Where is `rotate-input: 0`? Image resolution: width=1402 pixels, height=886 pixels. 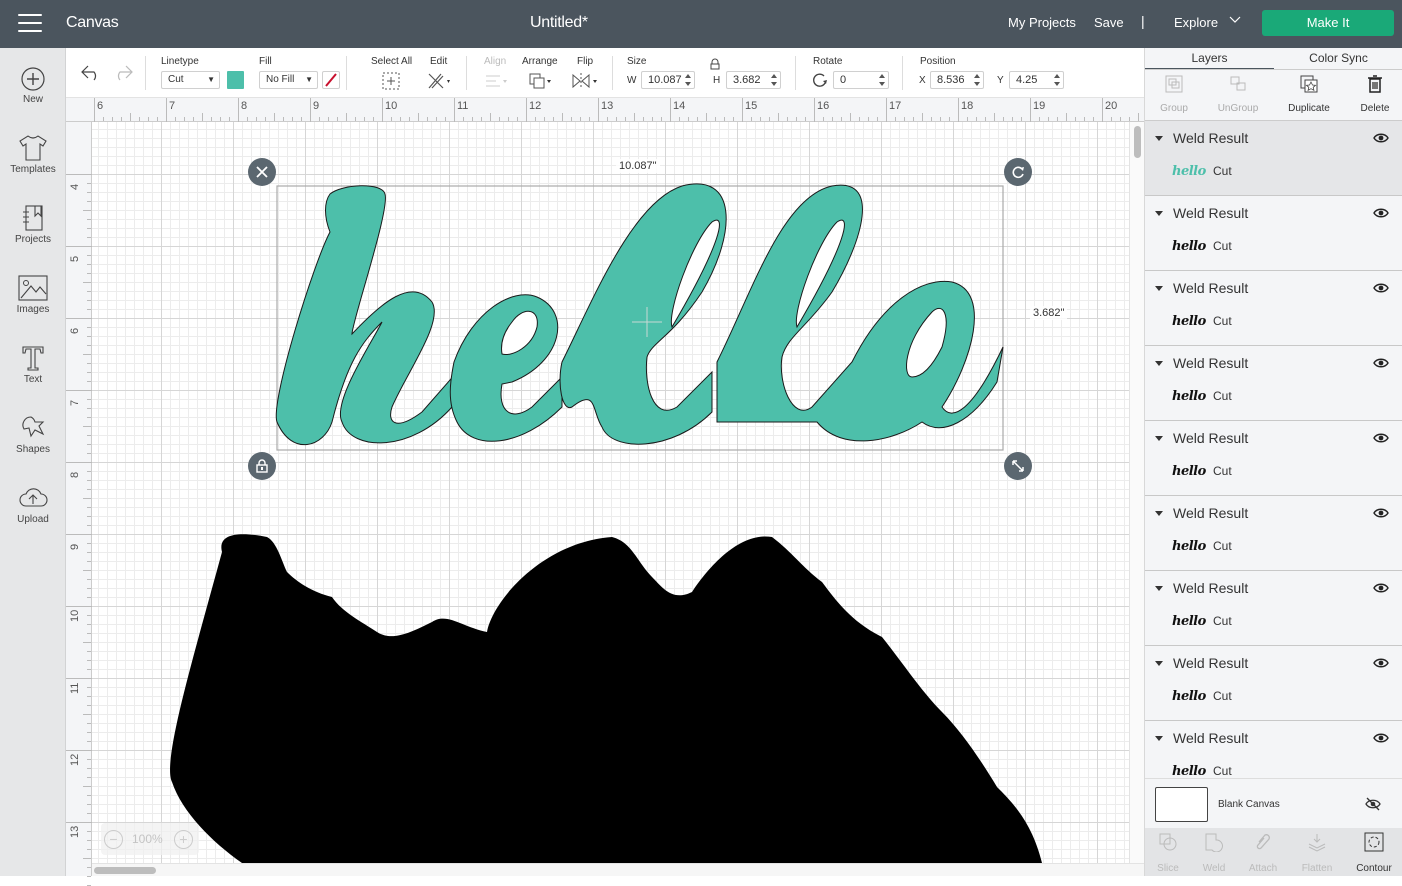 rotate-input: 0 is located at coordinates (861, 80).